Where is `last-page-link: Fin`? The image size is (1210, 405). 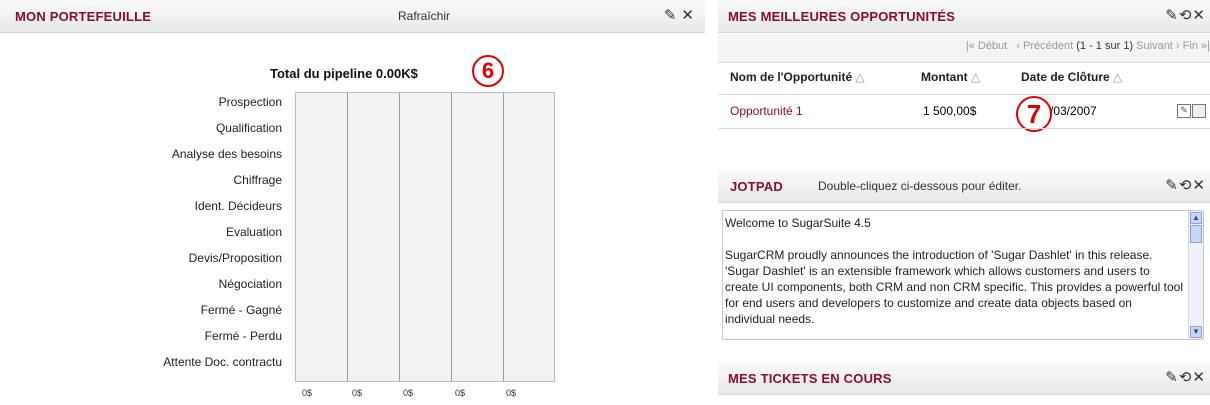
last-page-link: Fin is located at coordinates (1190, 46).